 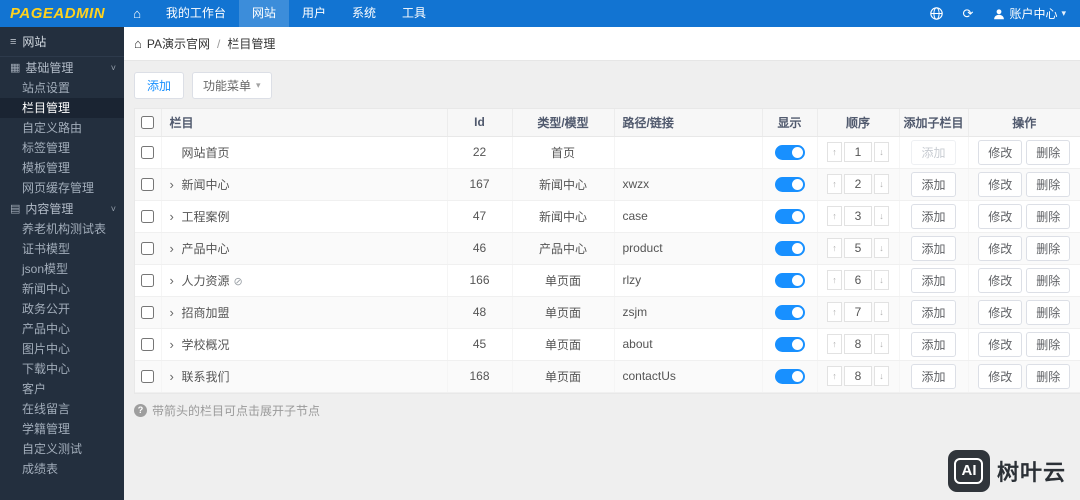 What do you see at coordinates (138, 43) in the screenshot?
I see `breadcrumb-home-icon: ⌂` at bounding box center [138, 43].